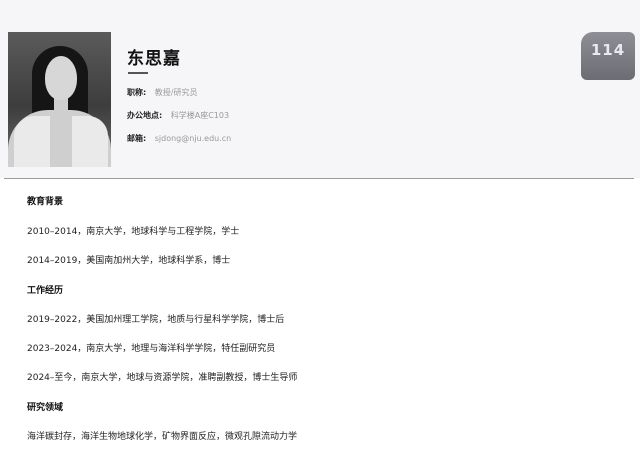 Image resolution: width=640 pixels, height=463 pixels. I want to click on email-link: sjdong@nju.edu.cn, so click(193, 138).